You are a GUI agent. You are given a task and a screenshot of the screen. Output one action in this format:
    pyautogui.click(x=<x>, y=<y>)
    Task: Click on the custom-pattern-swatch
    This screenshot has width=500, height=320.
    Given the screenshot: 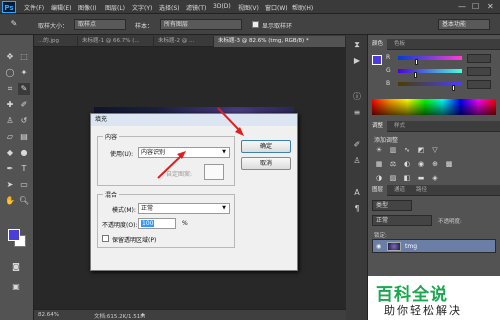 What is the action you would take?
    pyautogui.click(x=214, y=172)
    